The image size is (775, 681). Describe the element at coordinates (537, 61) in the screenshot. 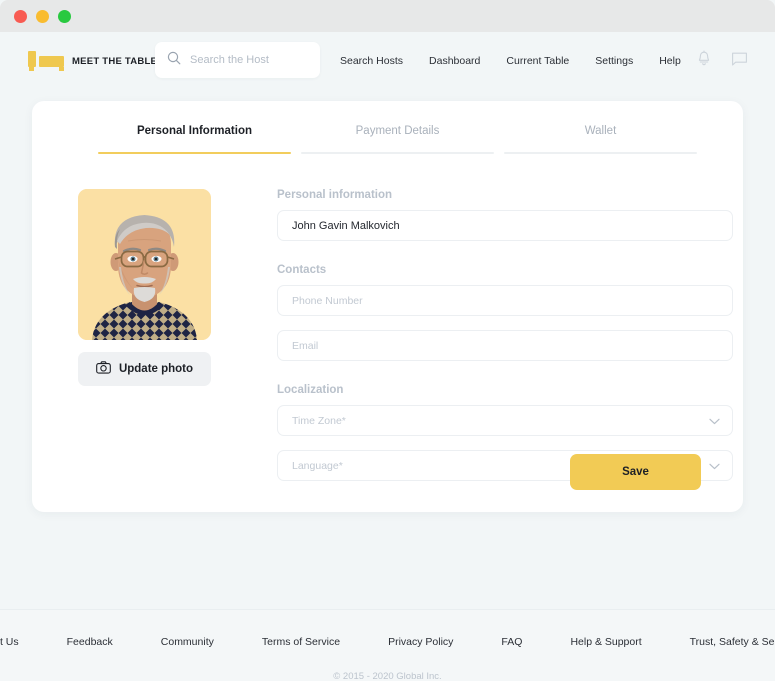

I see `nav-item-current-table: Current Table` at that location.